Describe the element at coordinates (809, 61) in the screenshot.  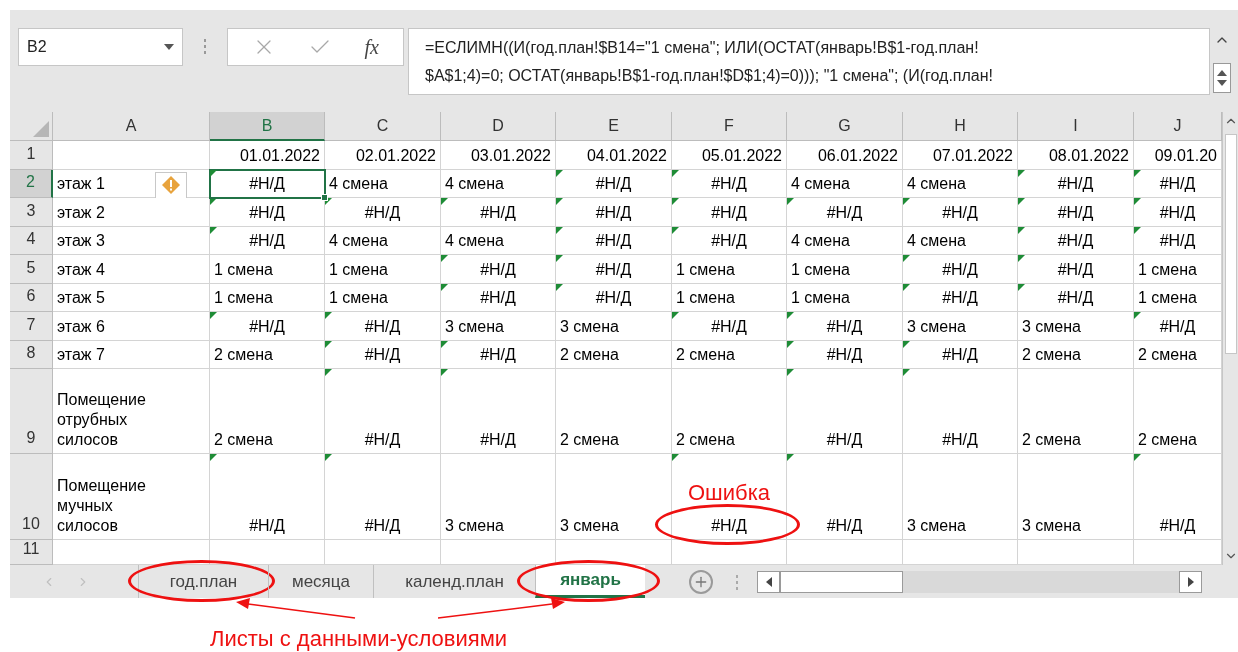
I see `formula-field: =ЕСЛИМН((И(год.план!$B14="1 смена"; ИЛИ(ОСТАТ(январь!B$1-год.план! $A$1;4)=0; ОСТАТ(январь!B$1-год.план!$D$1;4)=0))); "1 смена"; (И(год.план!` at that location.